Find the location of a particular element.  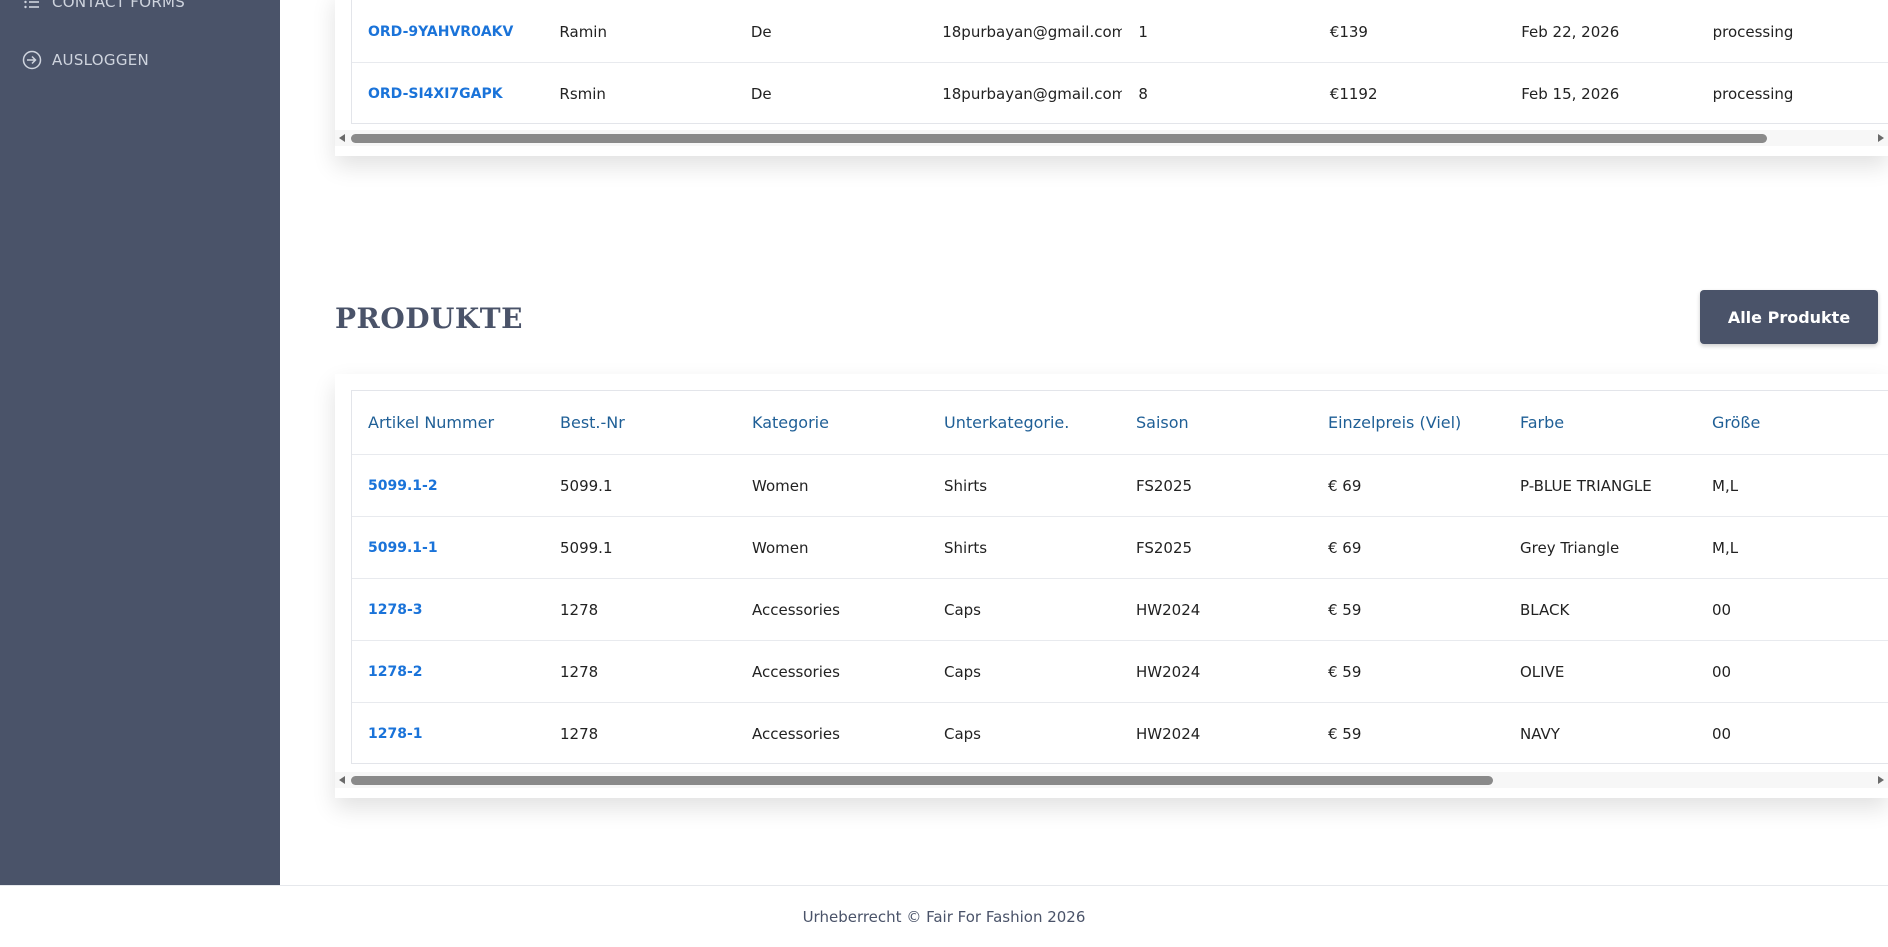

copyright-text: Urheberrecht © Fair For Fashion 2026 is located at coordinates (944, 916).